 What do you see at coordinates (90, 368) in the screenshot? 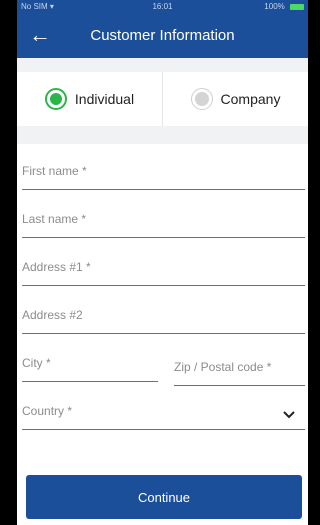
I see `city-field: City *` at bounding box center [90, 368].